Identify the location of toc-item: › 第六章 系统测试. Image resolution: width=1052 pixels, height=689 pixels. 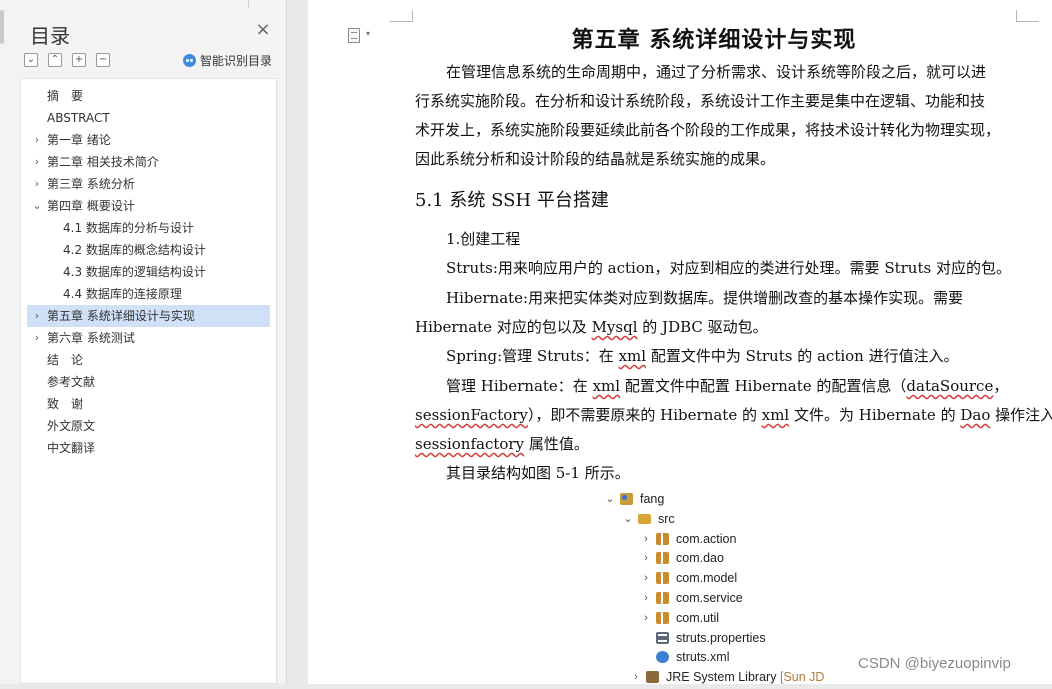
(148, 338).